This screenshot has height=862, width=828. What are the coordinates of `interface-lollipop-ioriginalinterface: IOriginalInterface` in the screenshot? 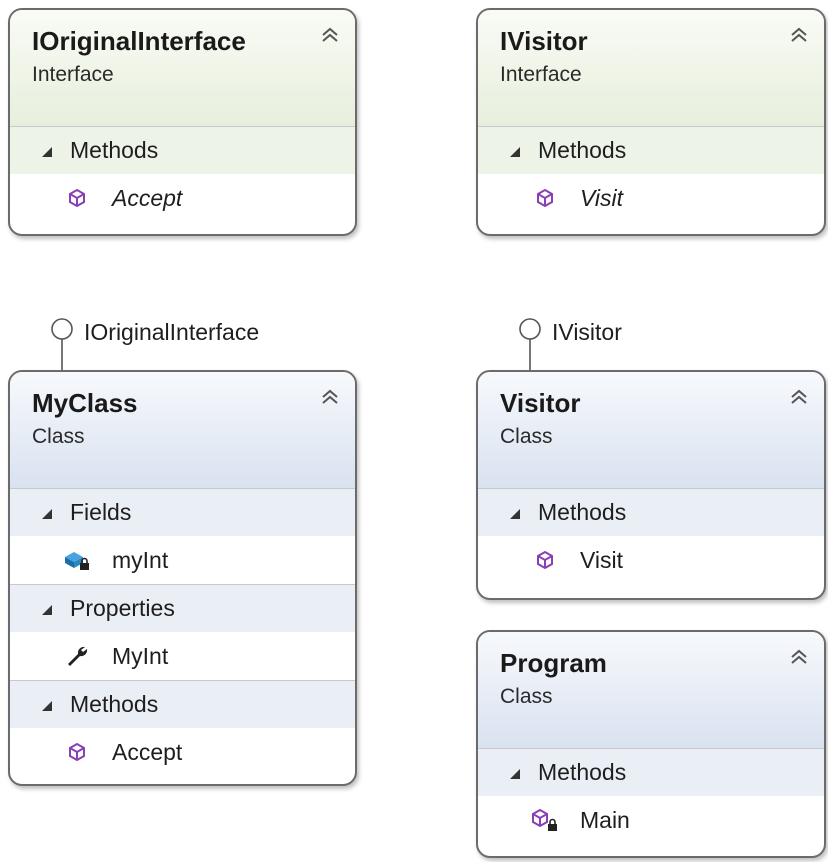 It's located at (154, 345).